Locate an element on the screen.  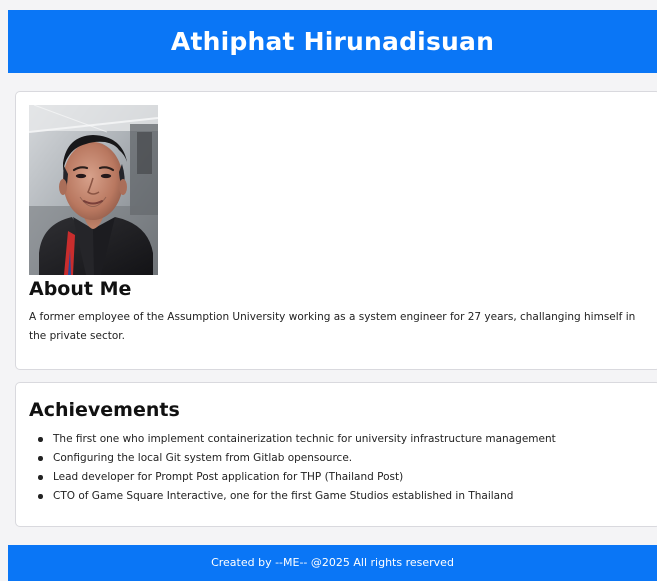
page-title: Athiphat Hirunadisuan is located at coordinates (332, 41).